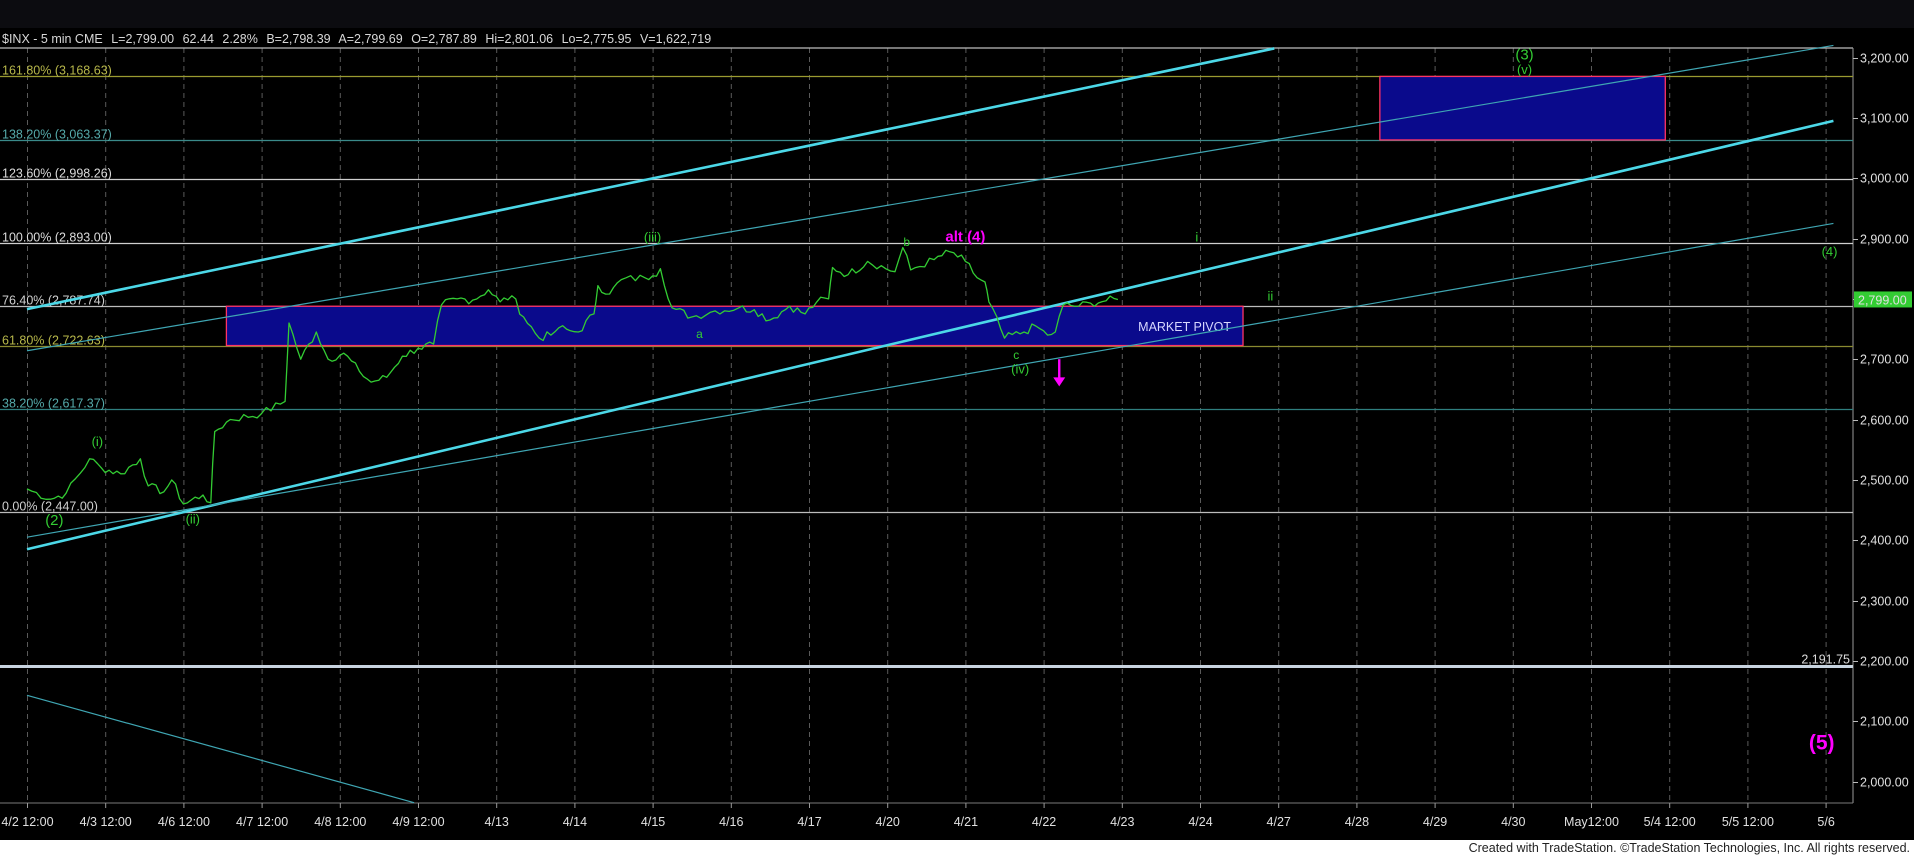 The height and width of the screenshot is (856, 1914). I want to click on header-open: O=2,787.89, so click(444, 39).